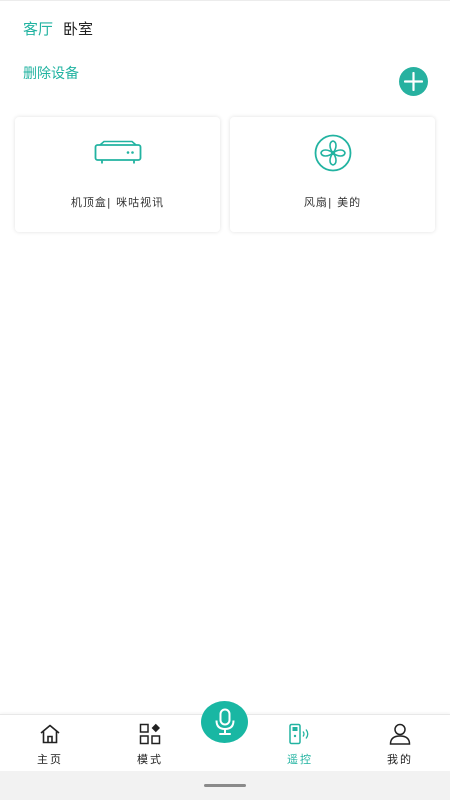 This screenshot has height=800, width=450. I want to click on home-icon, so click(50, 734).